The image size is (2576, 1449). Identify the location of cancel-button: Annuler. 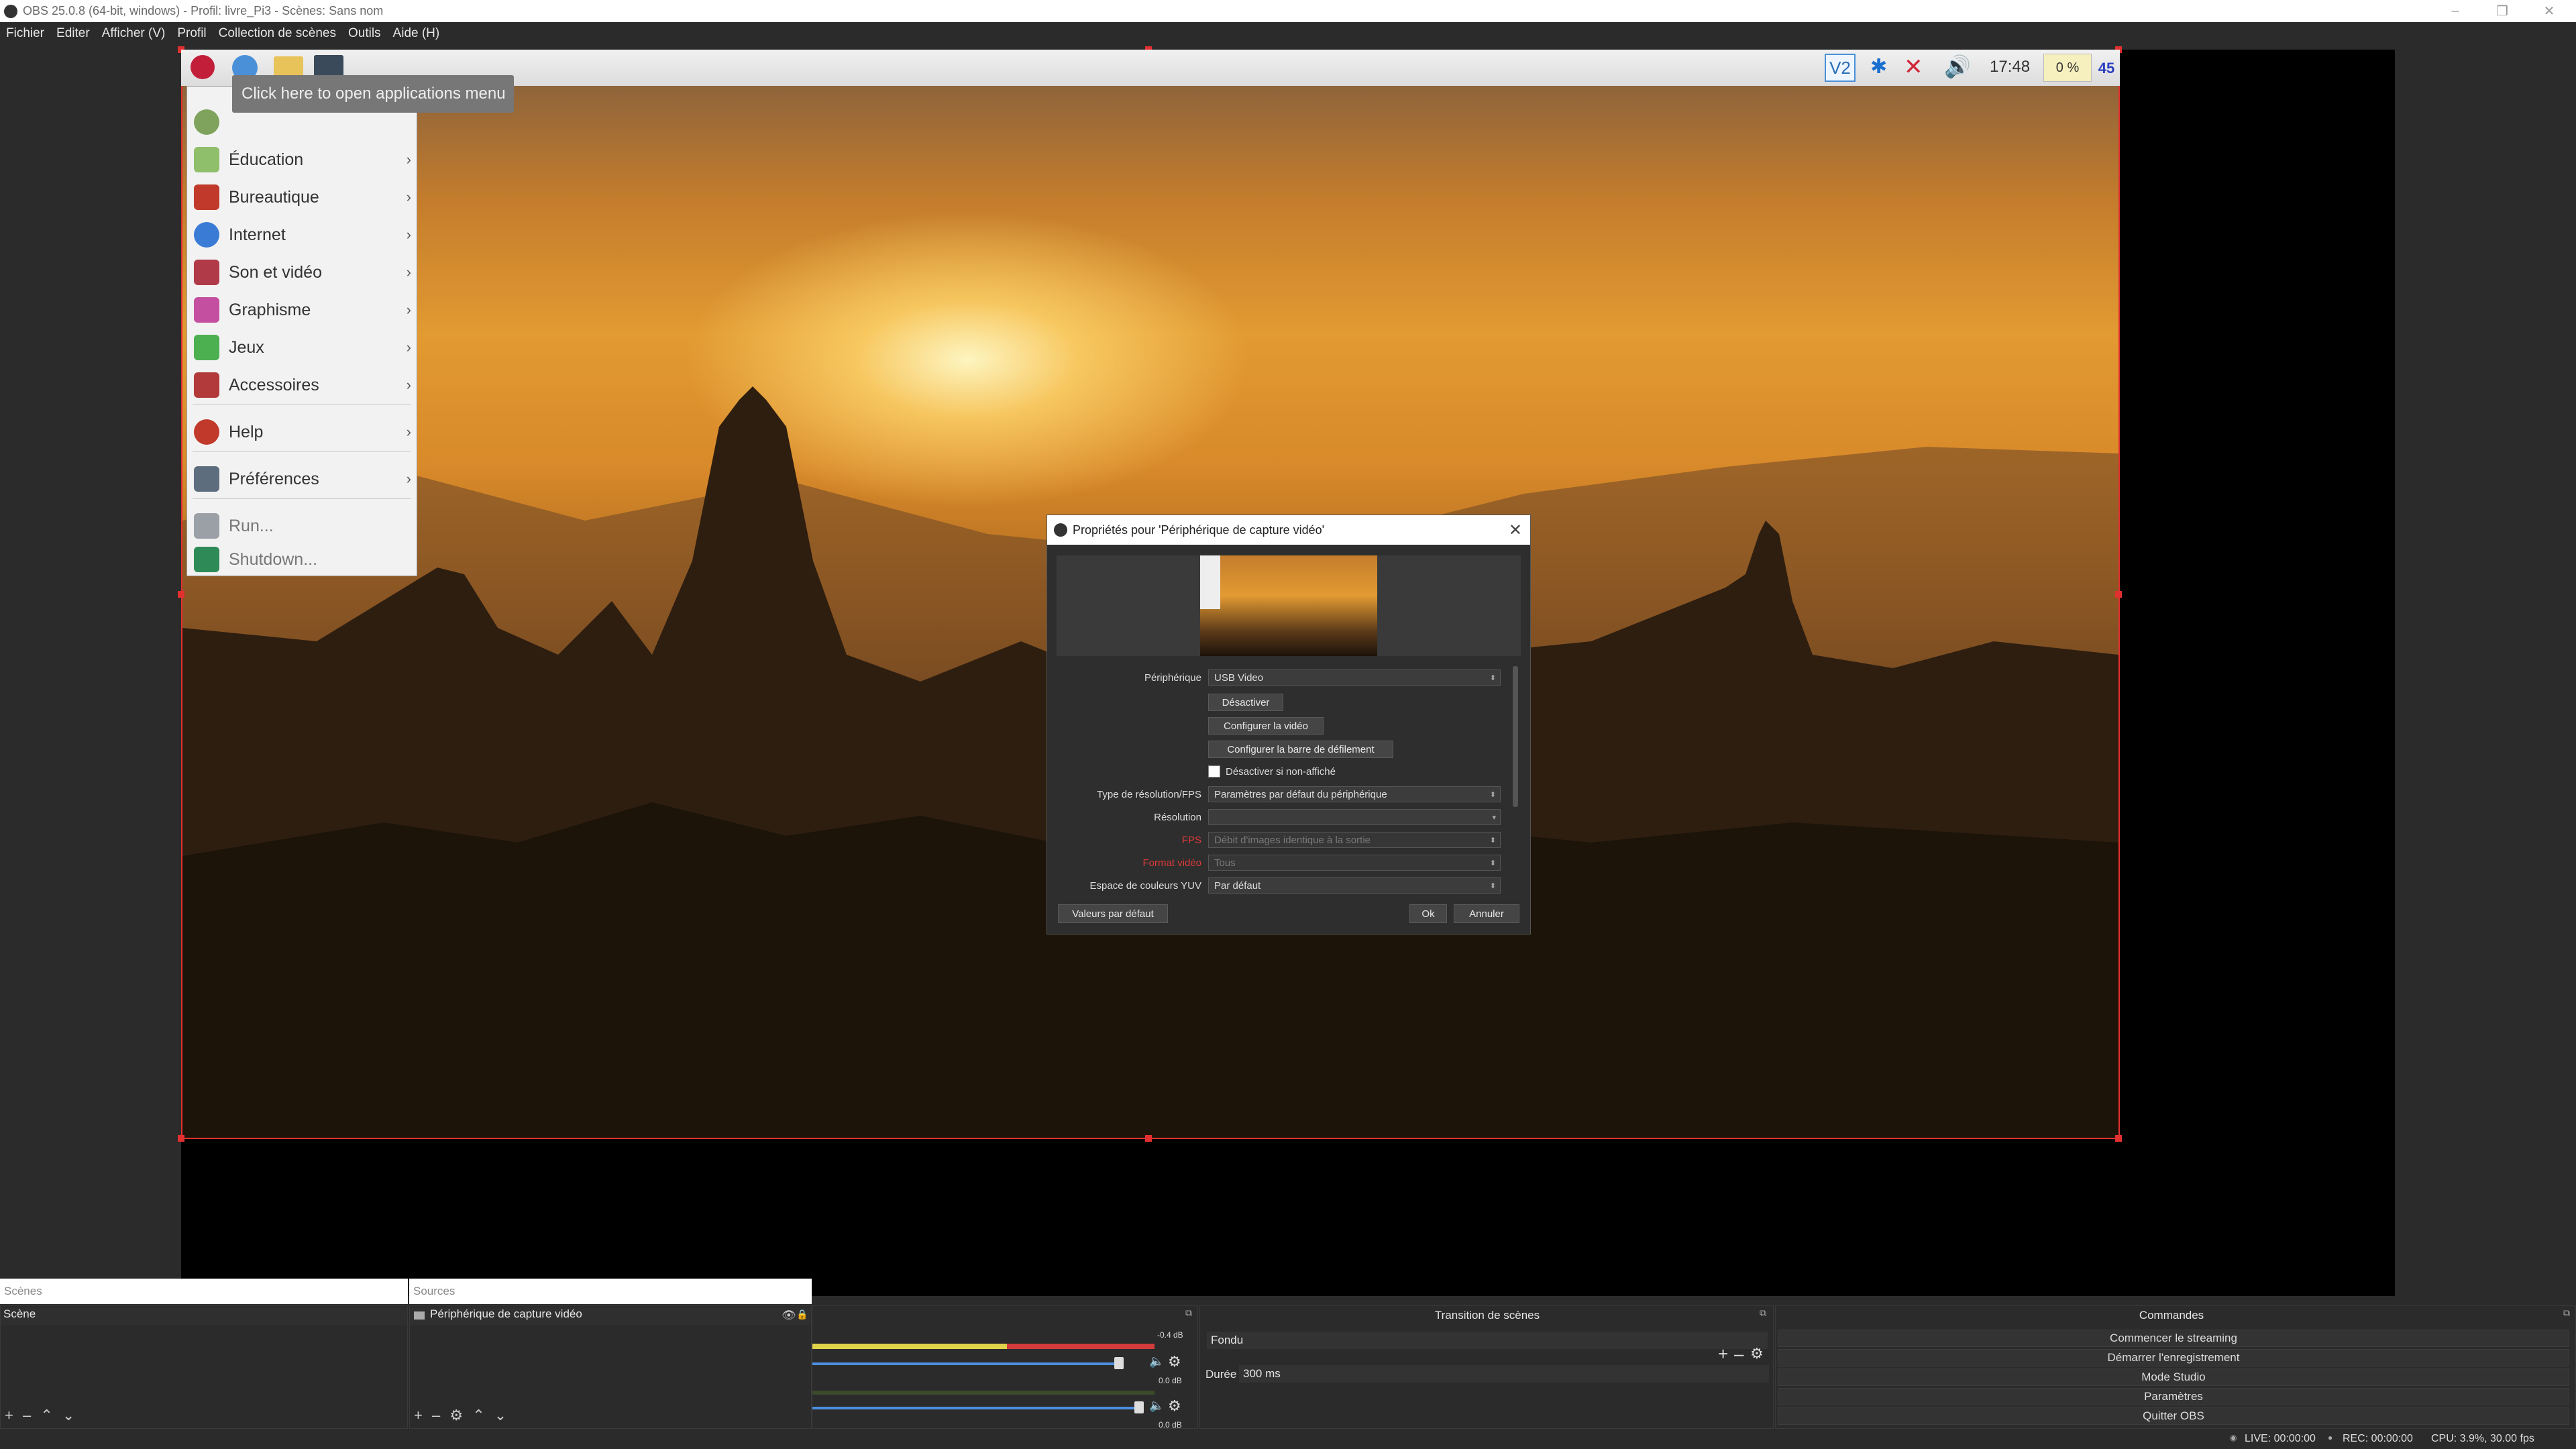
(1486, 913).